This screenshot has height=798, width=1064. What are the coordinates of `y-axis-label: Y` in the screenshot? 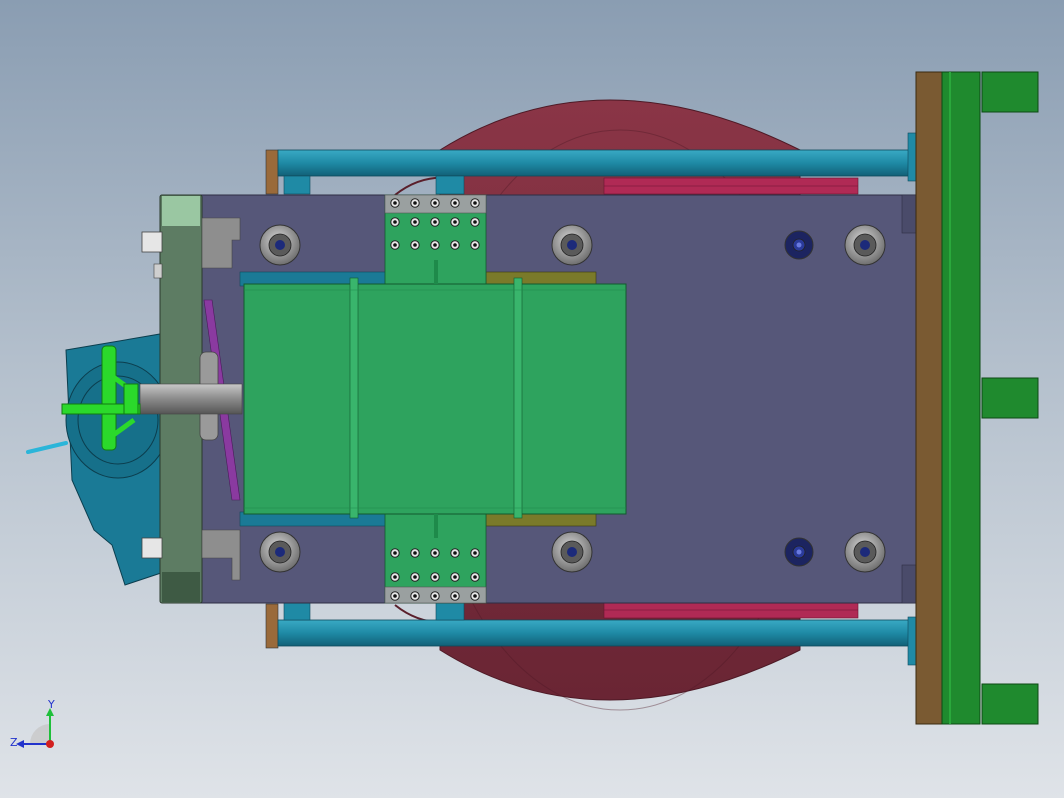 It's located at (51, 704).